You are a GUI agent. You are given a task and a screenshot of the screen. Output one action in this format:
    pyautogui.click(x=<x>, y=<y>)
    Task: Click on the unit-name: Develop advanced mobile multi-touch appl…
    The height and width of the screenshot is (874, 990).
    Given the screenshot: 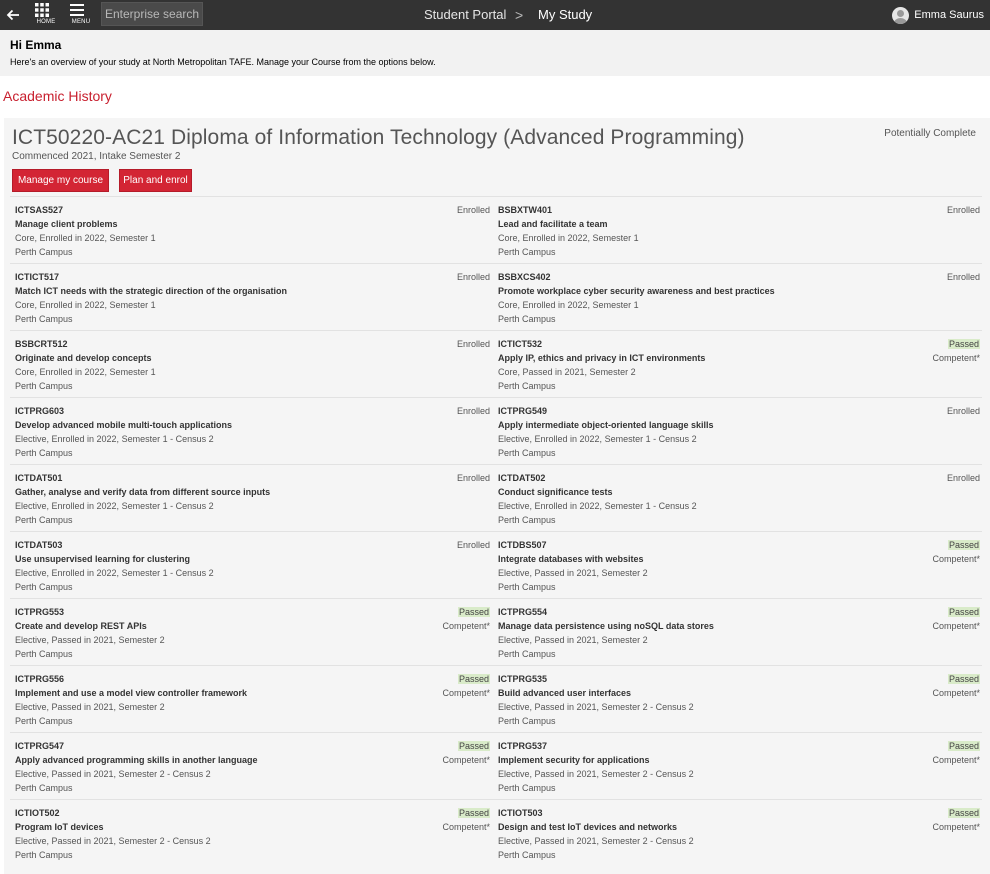 What is the action you would take?
    pyautogui.click(x=124, y=425)
    